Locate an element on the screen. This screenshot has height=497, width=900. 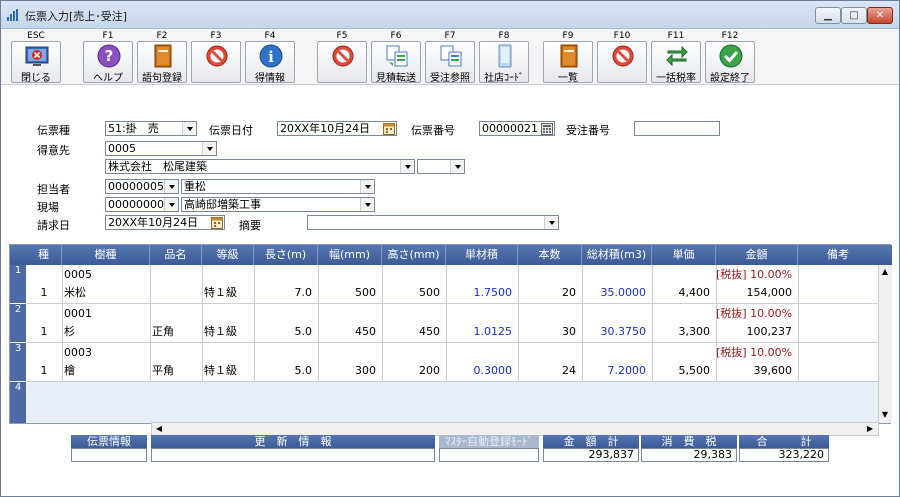
empty-row is located at coordinates (452, 402).